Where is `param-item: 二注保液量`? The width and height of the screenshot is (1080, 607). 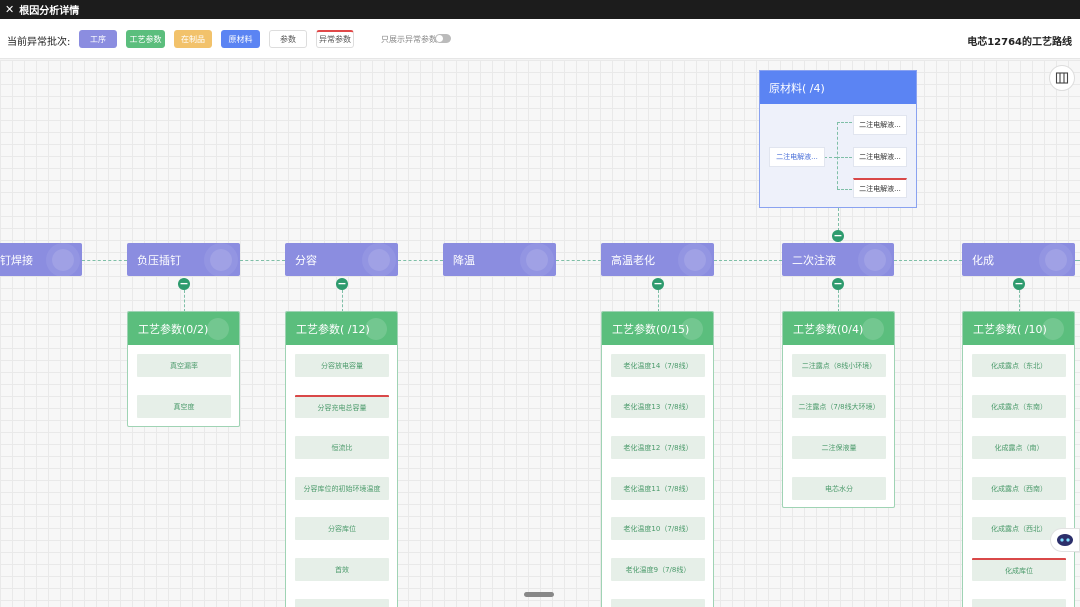 param-item: 二注保液量 is located at coordinates (839, 447).